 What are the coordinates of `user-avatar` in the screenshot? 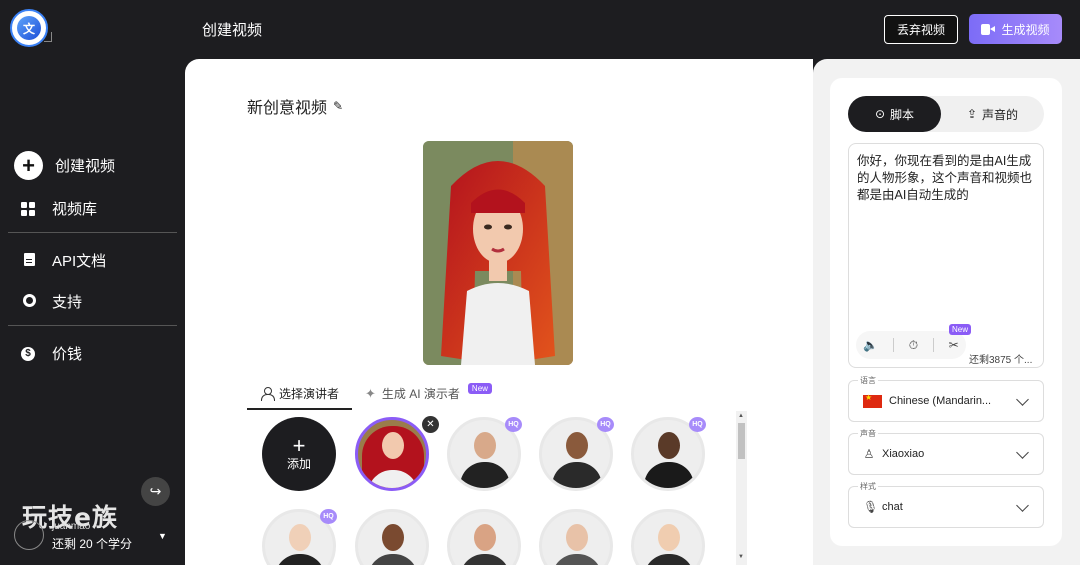 It's located at (29, 535).